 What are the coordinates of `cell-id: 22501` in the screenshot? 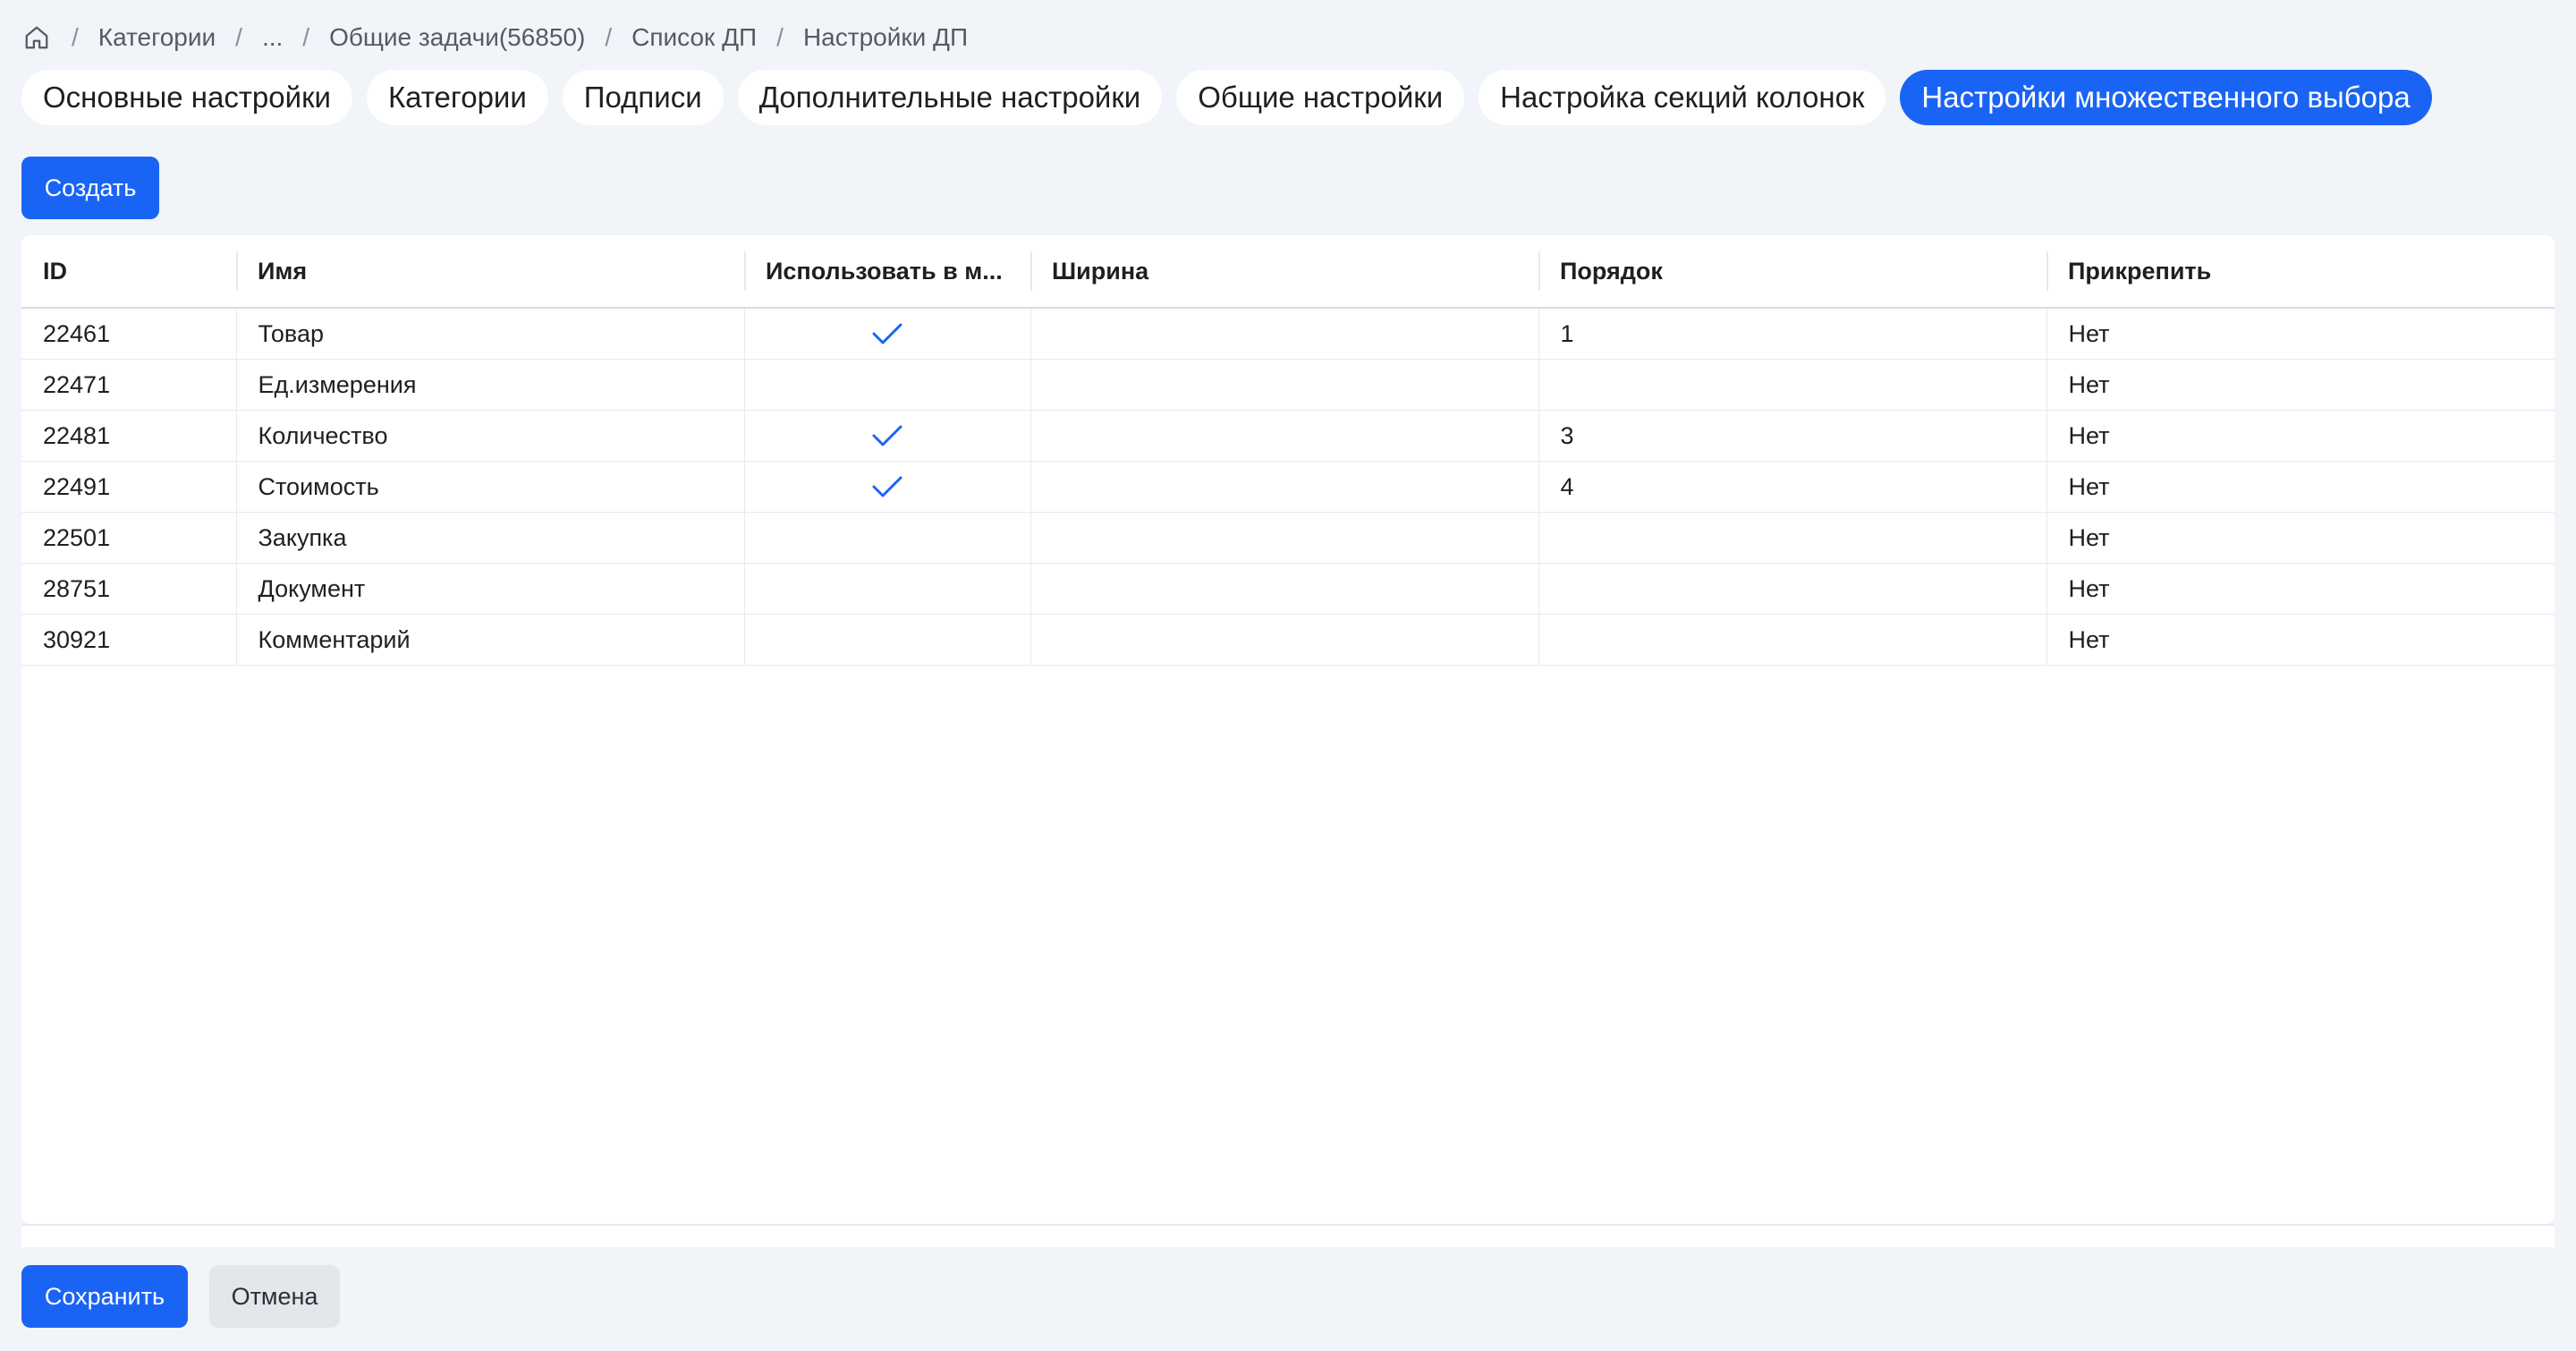 It's located at (129, 538).